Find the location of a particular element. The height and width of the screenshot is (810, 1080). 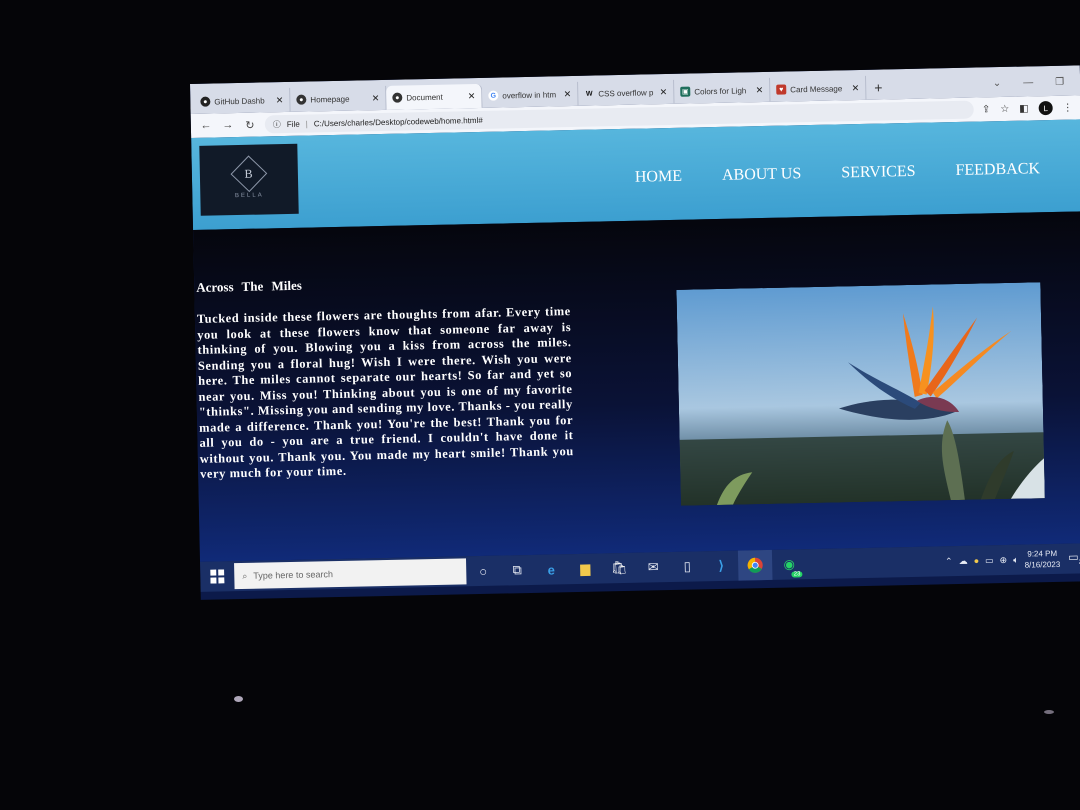

notification-icon: ▭2 is located at coordinates (1073, 559).